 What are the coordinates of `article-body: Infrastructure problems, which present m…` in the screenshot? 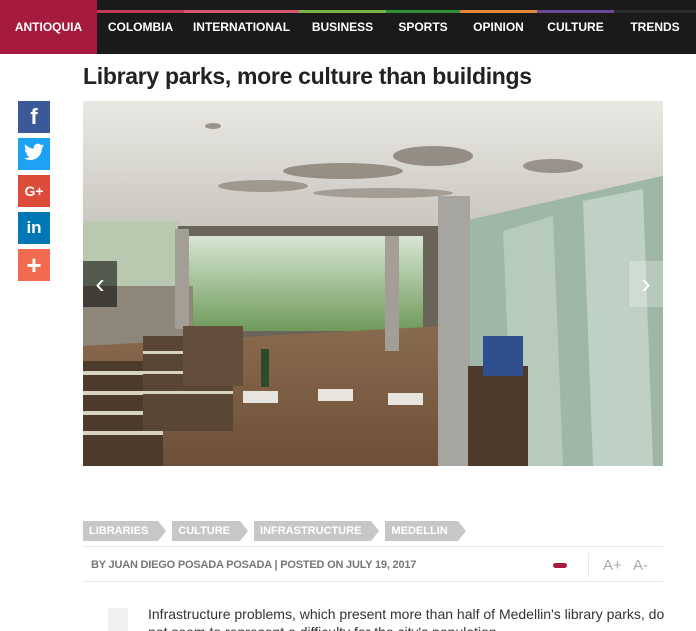 It's located at (406, 618).